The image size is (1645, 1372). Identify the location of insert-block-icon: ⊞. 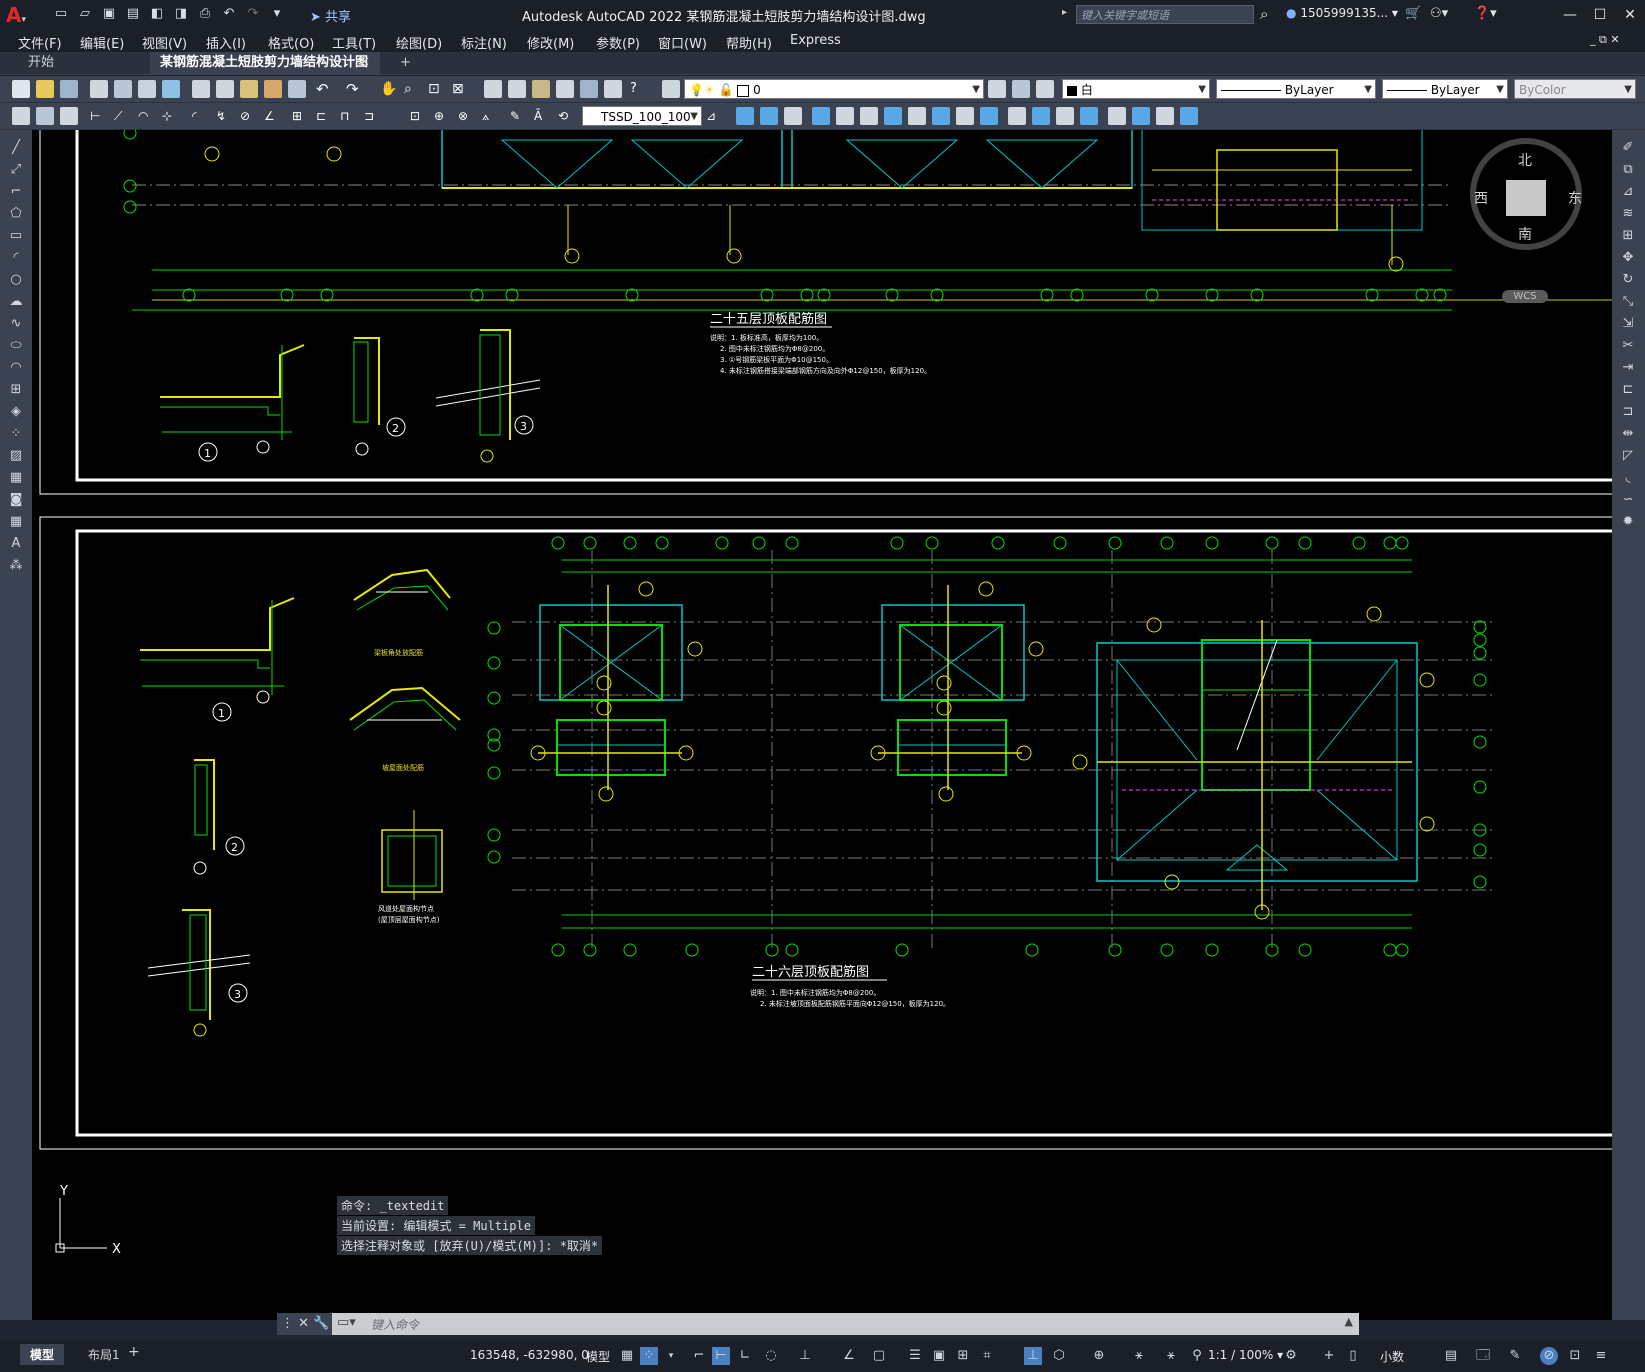
(16, 390).